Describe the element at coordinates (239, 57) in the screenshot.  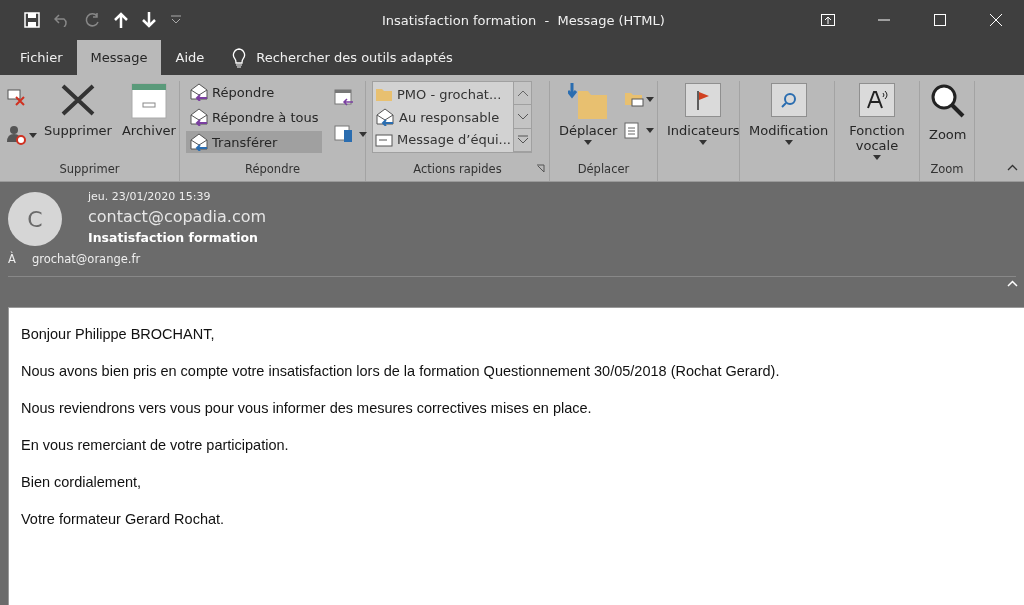
I see `lightbulb-icon` at that location.